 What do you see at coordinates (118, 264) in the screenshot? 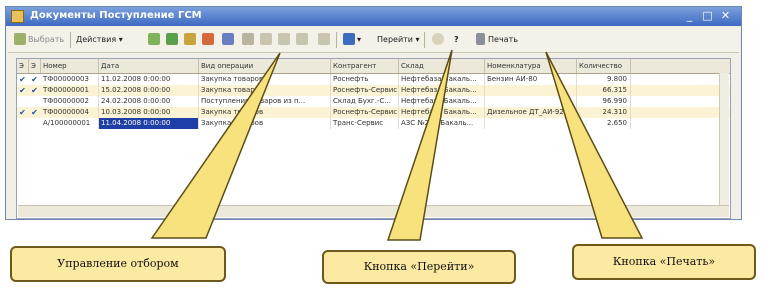
I see `filter-callout: Управление отбором` at bounding box center [118, 264].